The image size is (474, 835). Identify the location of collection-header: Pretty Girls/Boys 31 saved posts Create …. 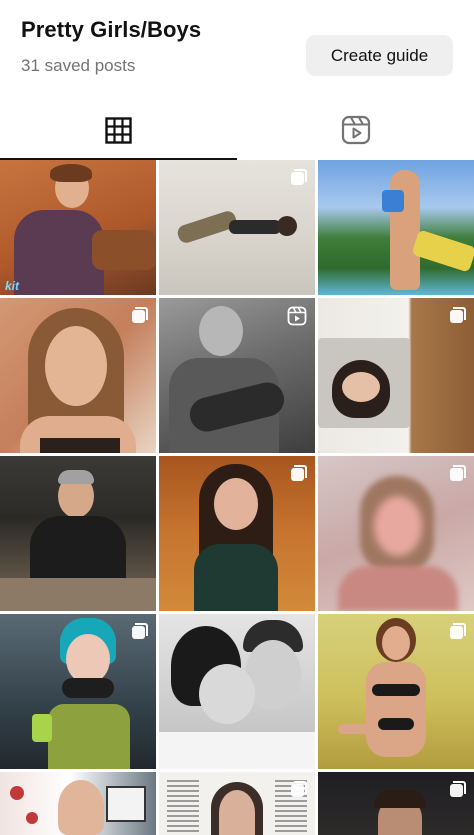
(237, 50).